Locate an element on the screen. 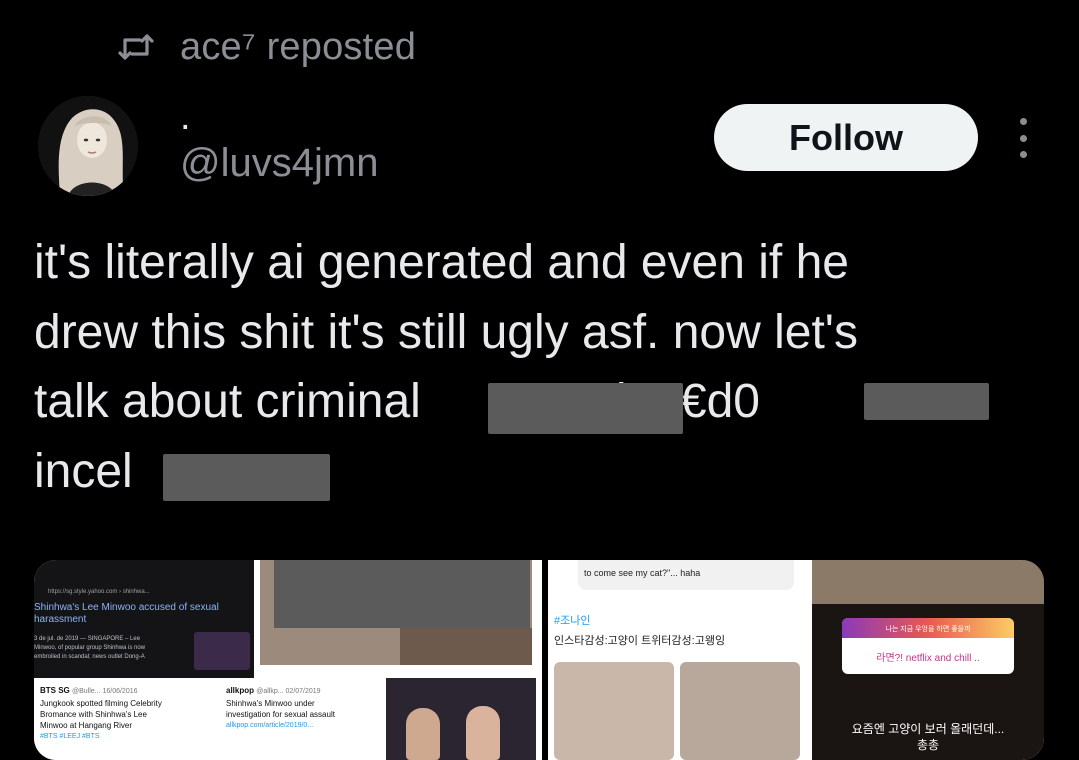 The width and height of the screenshot is (1079, 760). card-source: allkpop @allkp... 02/07/2019 is located at coordinates (273, 690).